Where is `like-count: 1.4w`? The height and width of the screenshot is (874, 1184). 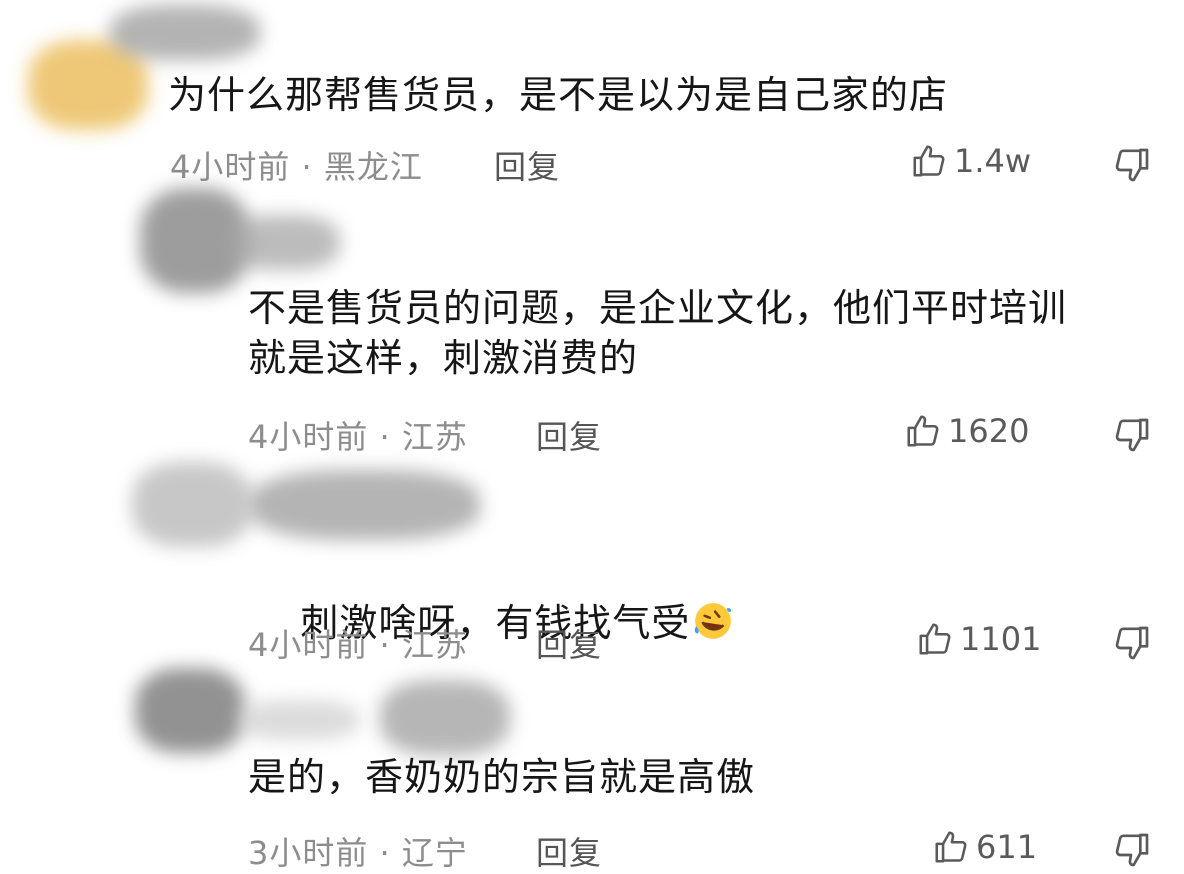 like-count: 1.4w is located at coordinates (993, 161).